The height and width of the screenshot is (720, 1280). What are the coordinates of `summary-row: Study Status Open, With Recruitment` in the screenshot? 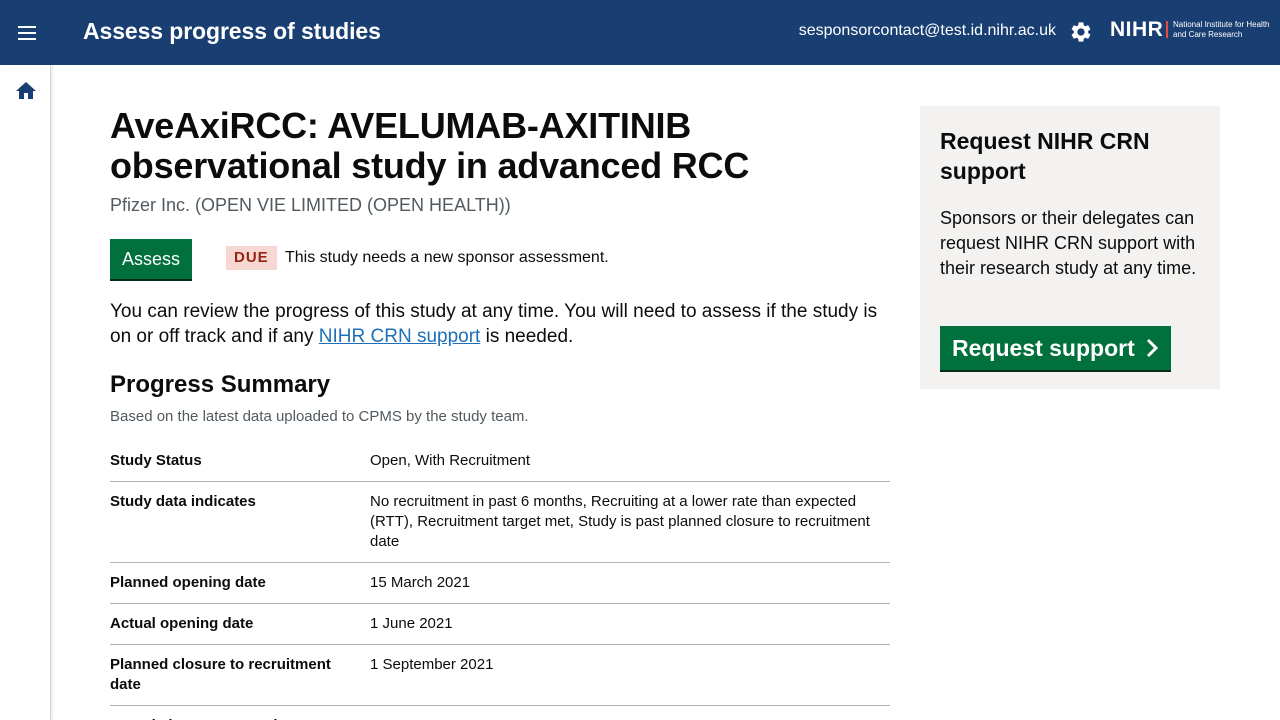 It's located at (500, 466).